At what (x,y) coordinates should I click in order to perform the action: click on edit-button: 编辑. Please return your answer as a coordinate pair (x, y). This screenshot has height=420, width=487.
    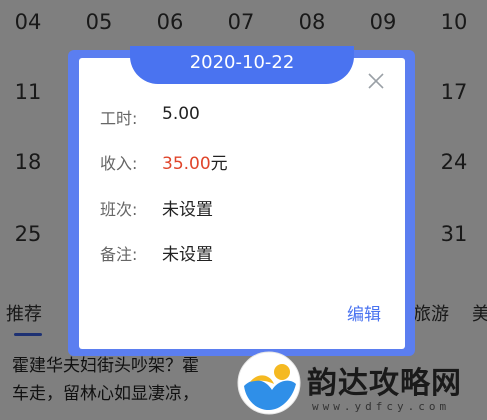
    Looking at the image, I should click on (364, 312).